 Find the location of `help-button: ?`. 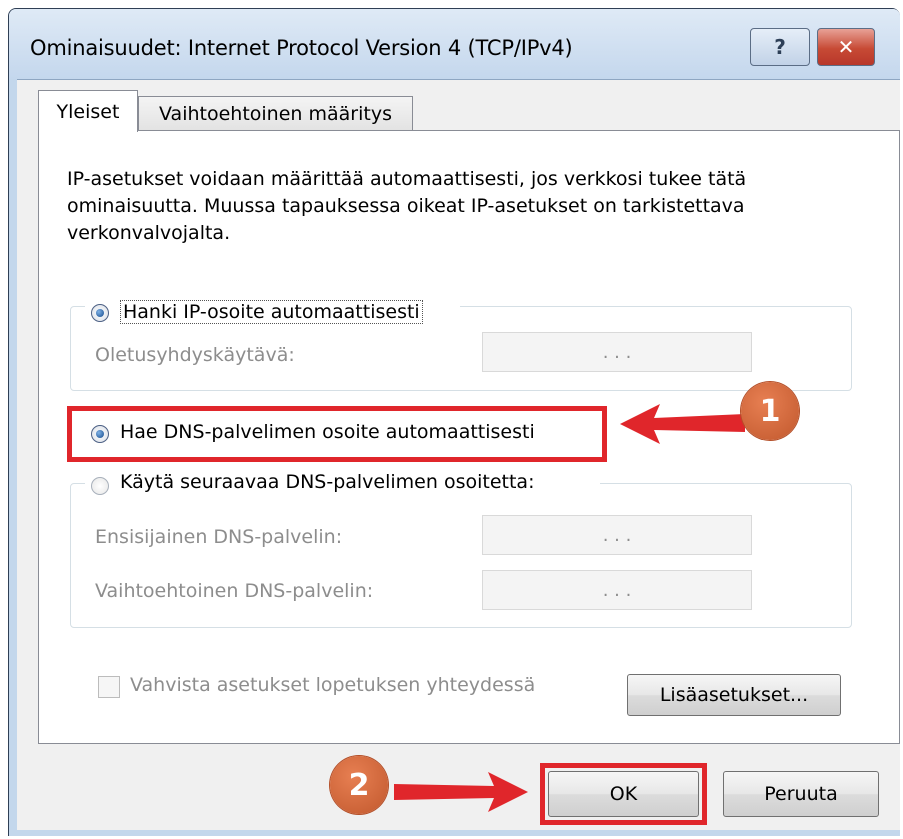

help-button: ? is located at coordinates (780, 47).